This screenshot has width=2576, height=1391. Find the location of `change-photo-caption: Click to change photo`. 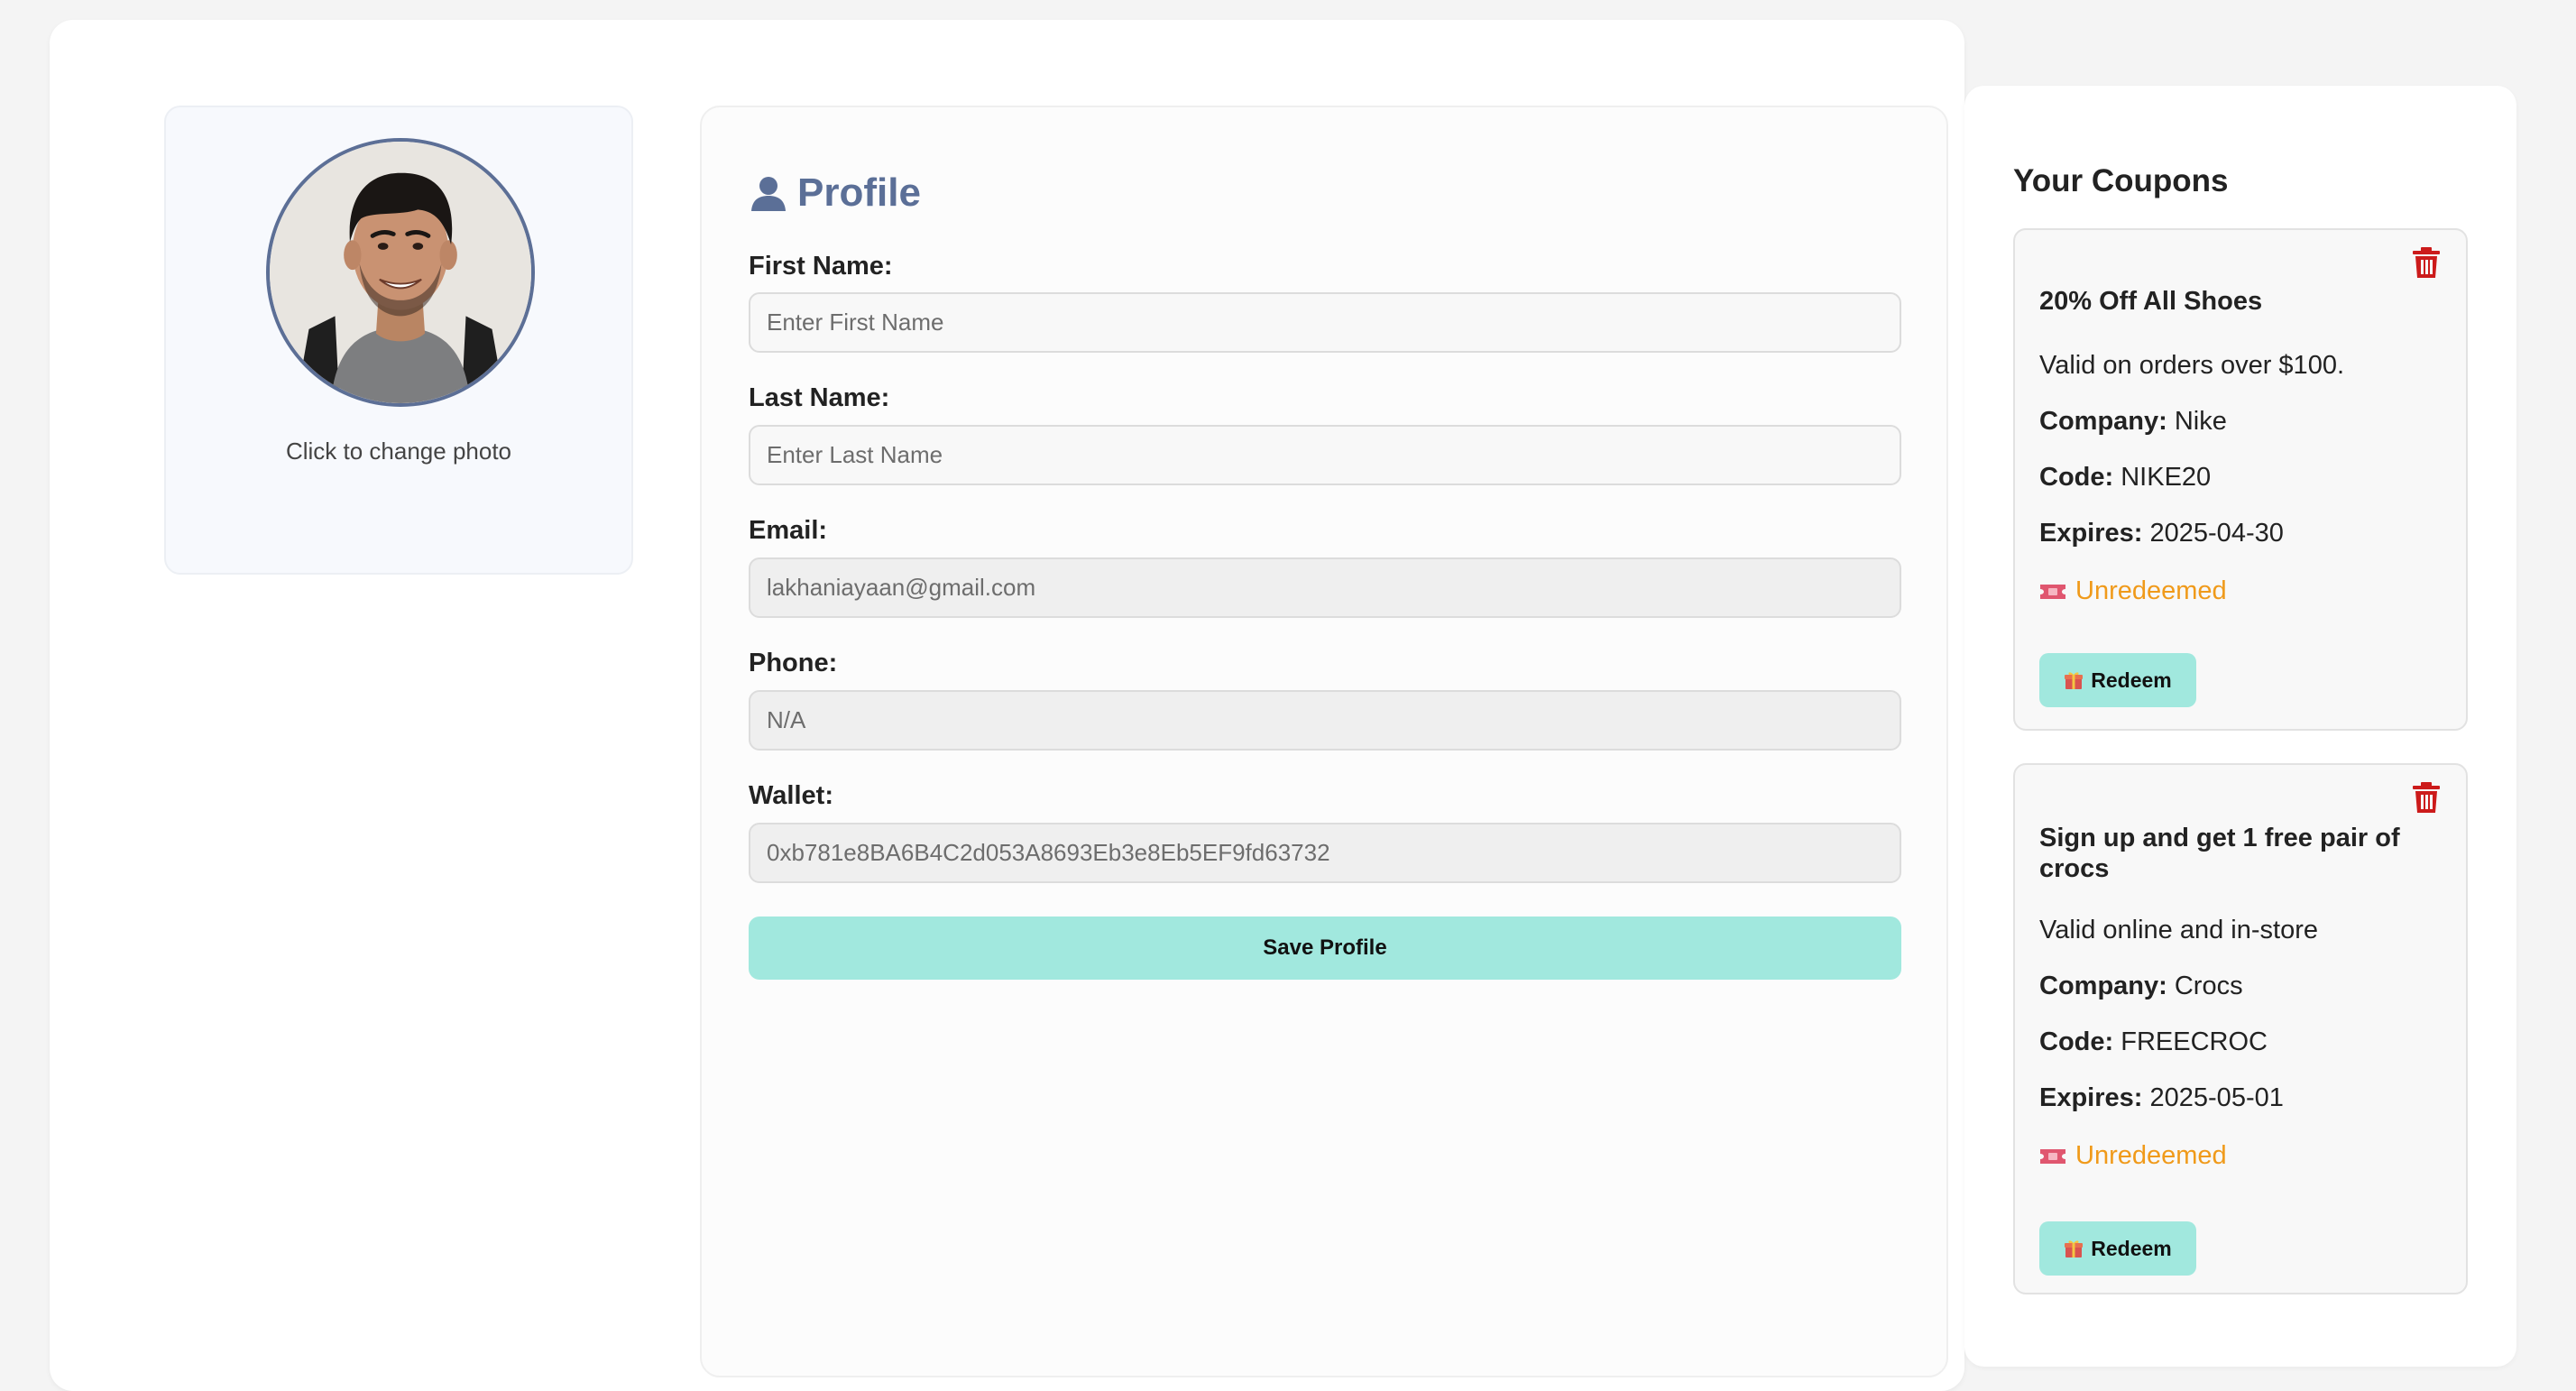

change-photo-caption: Click to change photo is located at coordinates (399, 451).